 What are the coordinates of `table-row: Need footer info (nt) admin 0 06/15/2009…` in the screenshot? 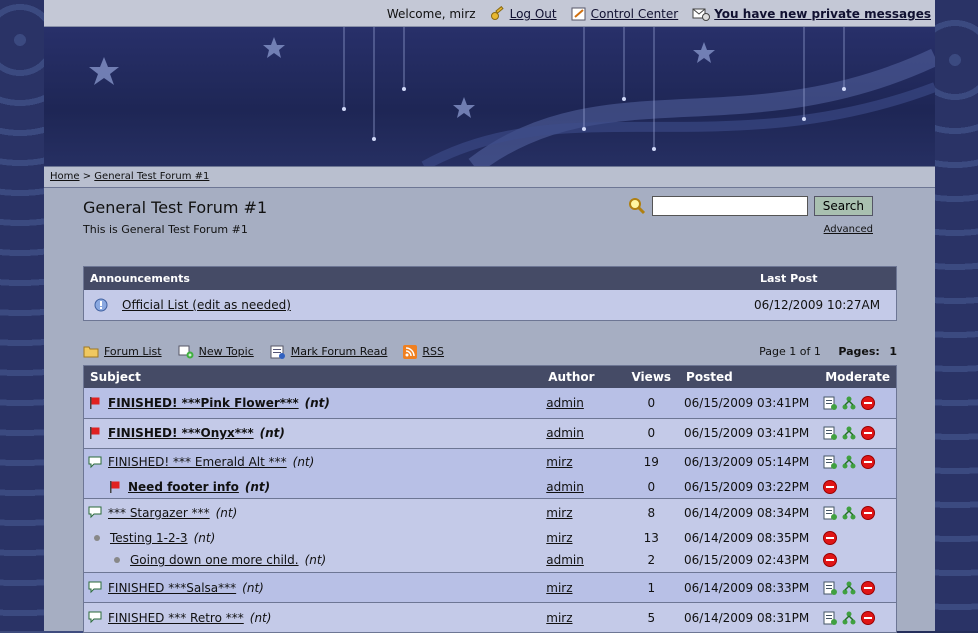 It's located at (490, 487).